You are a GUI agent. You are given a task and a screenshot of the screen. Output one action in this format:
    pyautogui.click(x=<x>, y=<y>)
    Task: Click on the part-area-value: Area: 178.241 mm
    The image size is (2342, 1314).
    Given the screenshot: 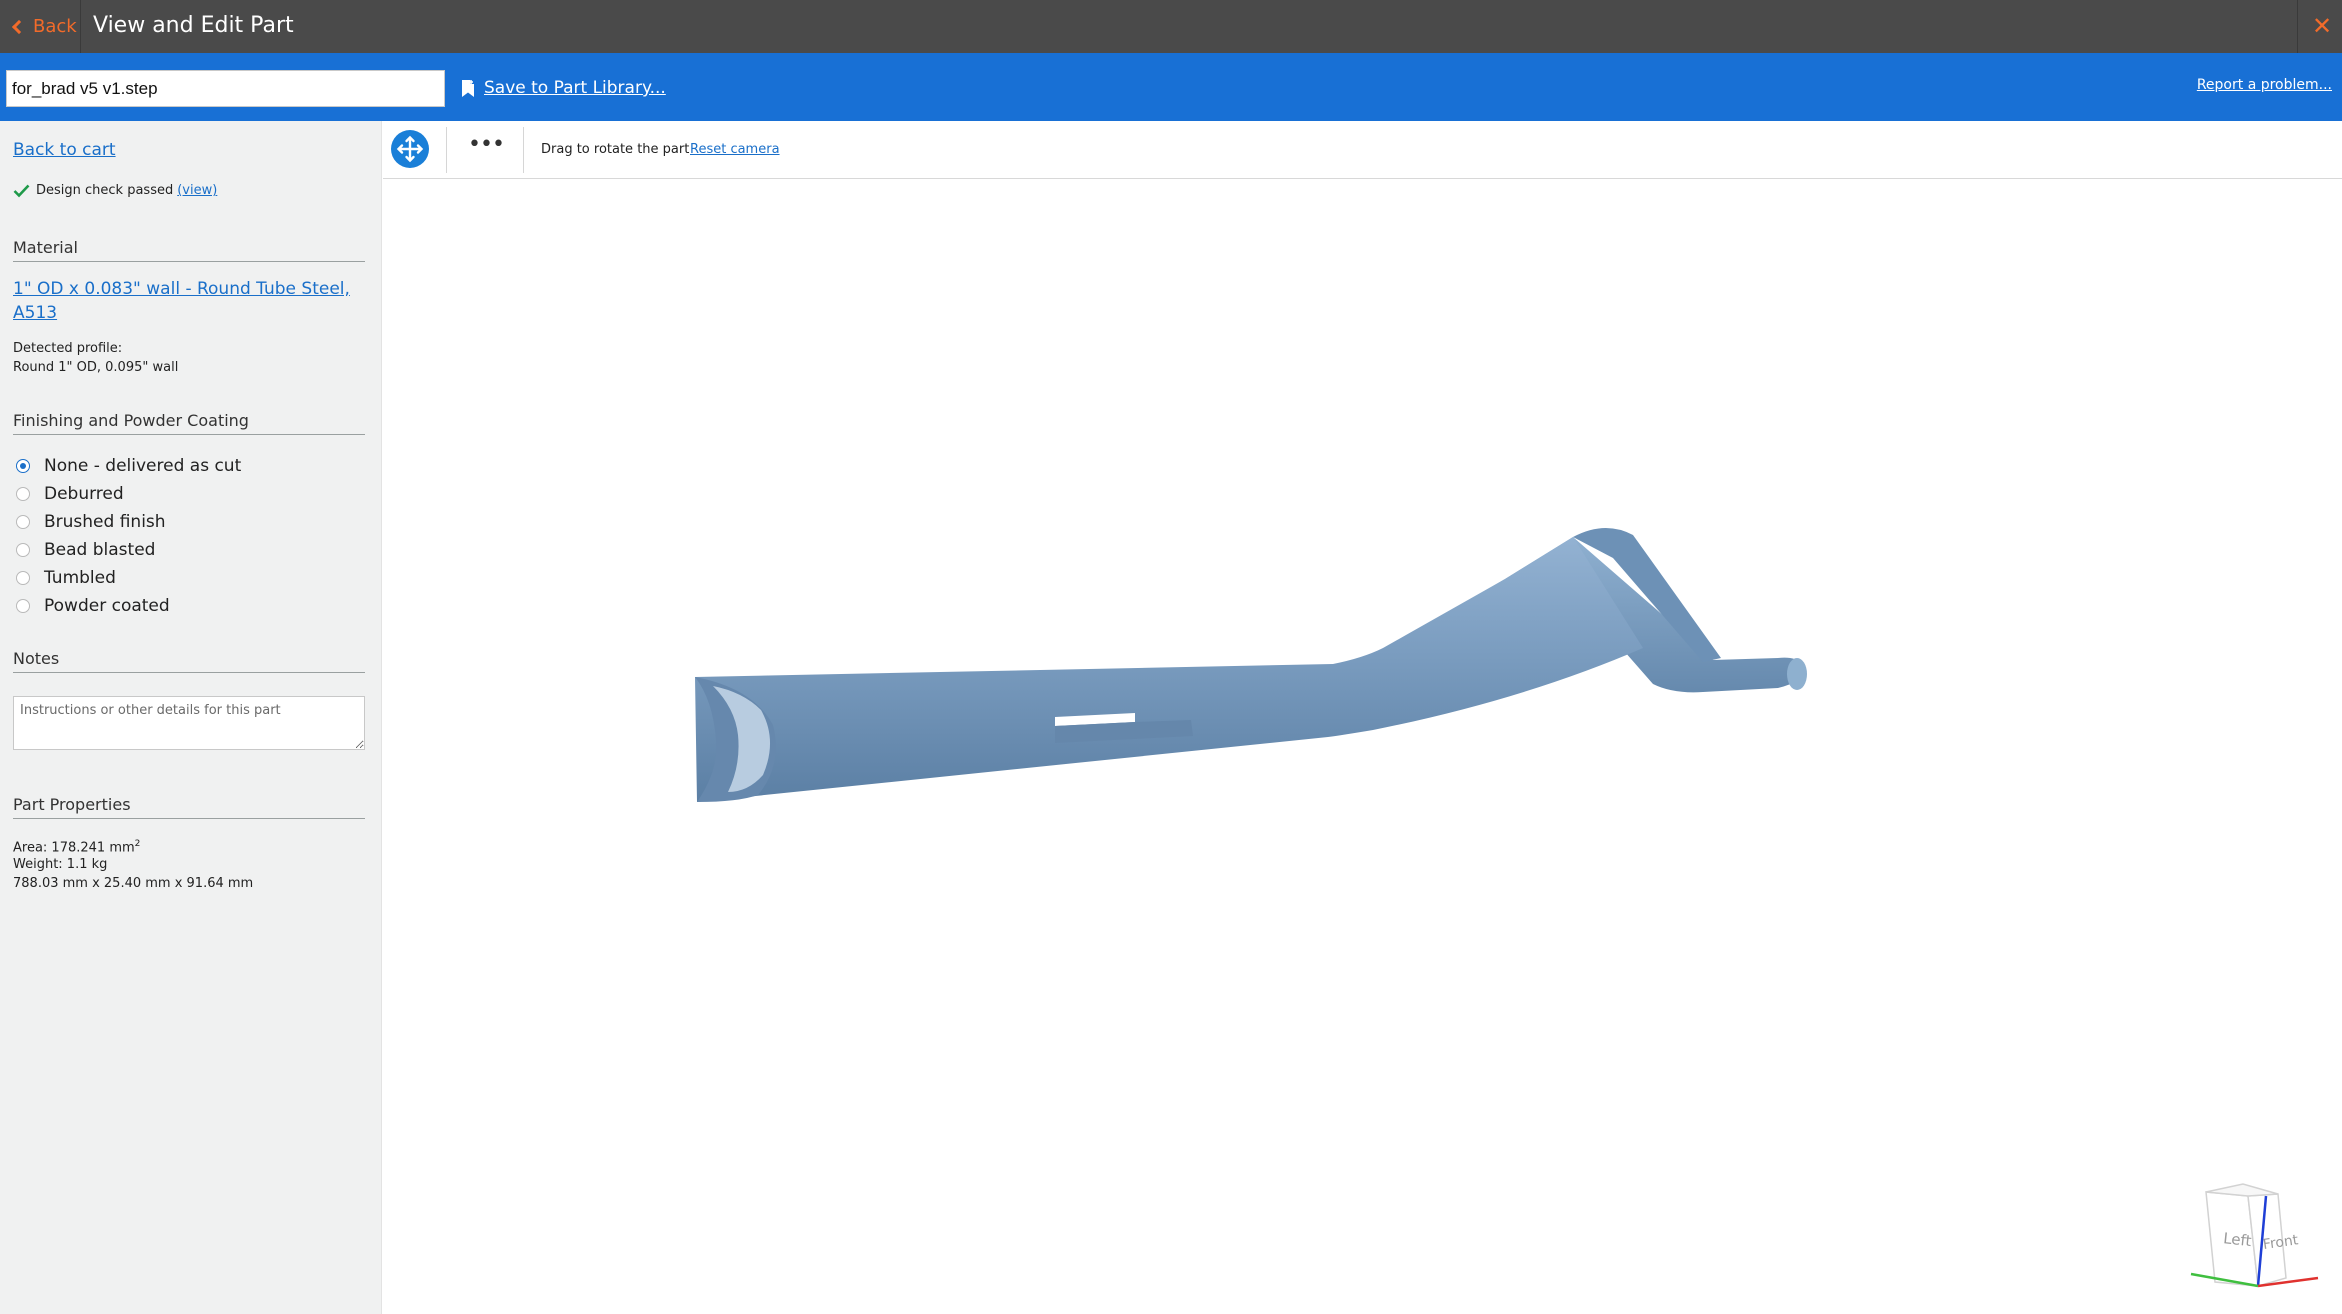 What is the action you would take?
    pyautogui.click(x=74, y=848)
    